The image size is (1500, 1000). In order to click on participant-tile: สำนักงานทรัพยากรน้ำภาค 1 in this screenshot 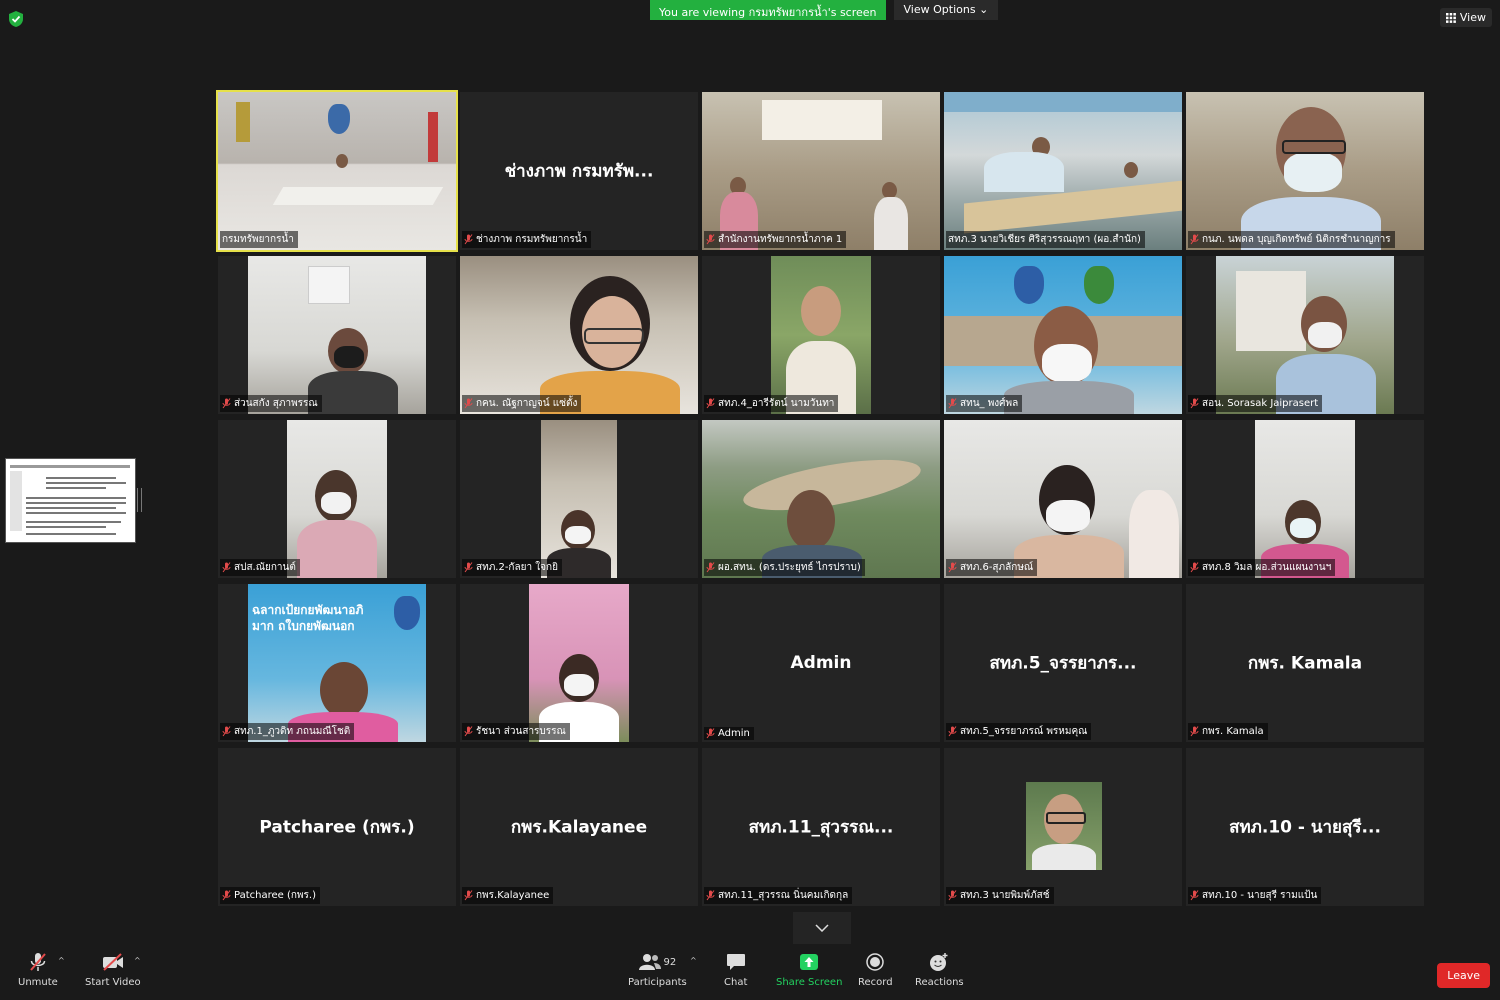, I will do `click(821, 171)`.